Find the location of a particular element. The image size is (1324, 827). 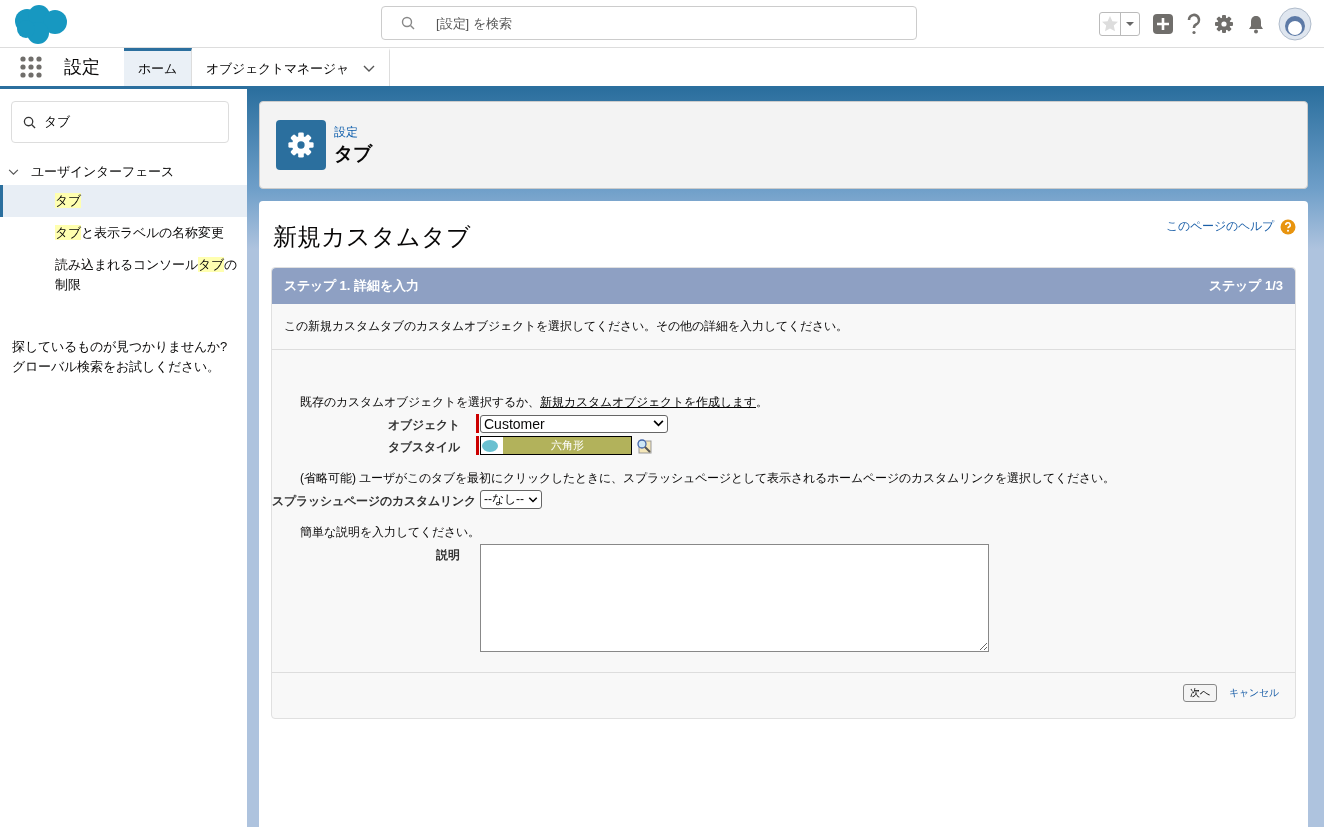

help-link: このページのヘルプ is located at coordinates (1220, 226).